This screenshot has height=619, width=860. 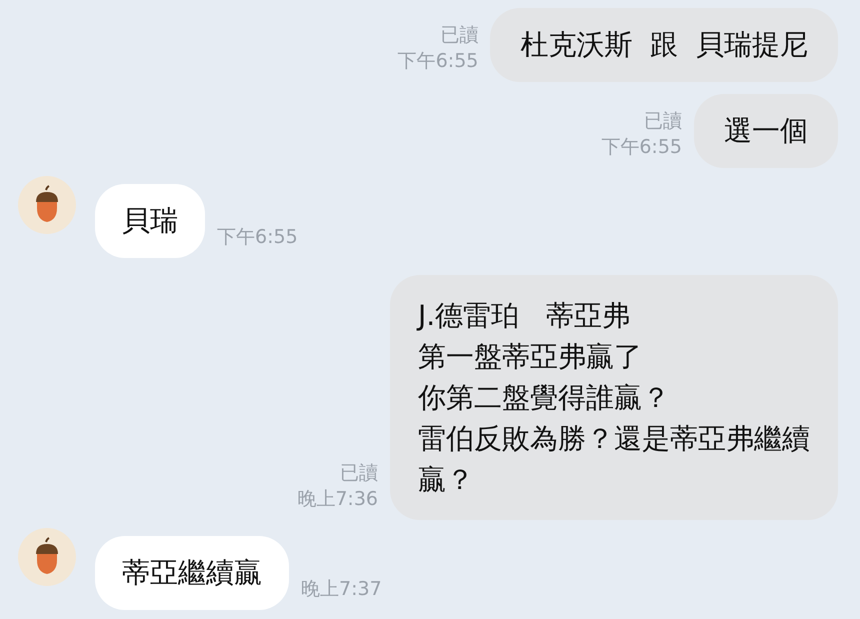 I want to click on message-text: 你第二盤覺得誰贏？, so click(x=544, y=398).